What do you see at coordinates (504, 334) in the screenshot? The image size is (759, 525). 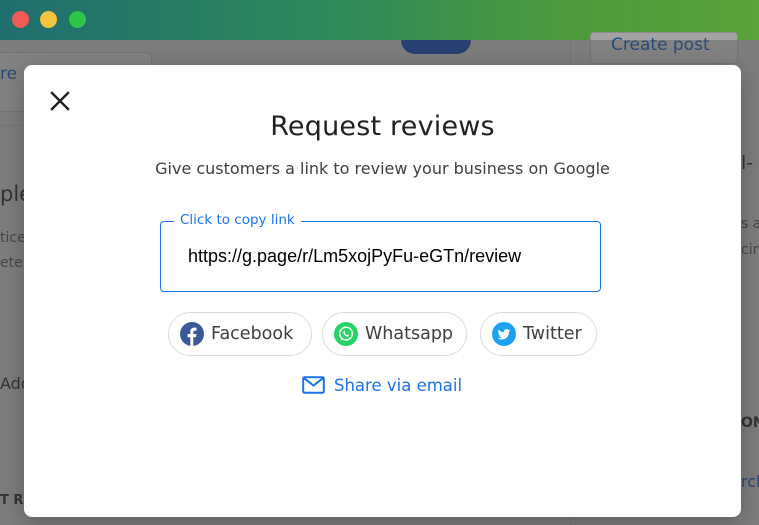 I see `twitter-icon` at bounding box center [504, 334].